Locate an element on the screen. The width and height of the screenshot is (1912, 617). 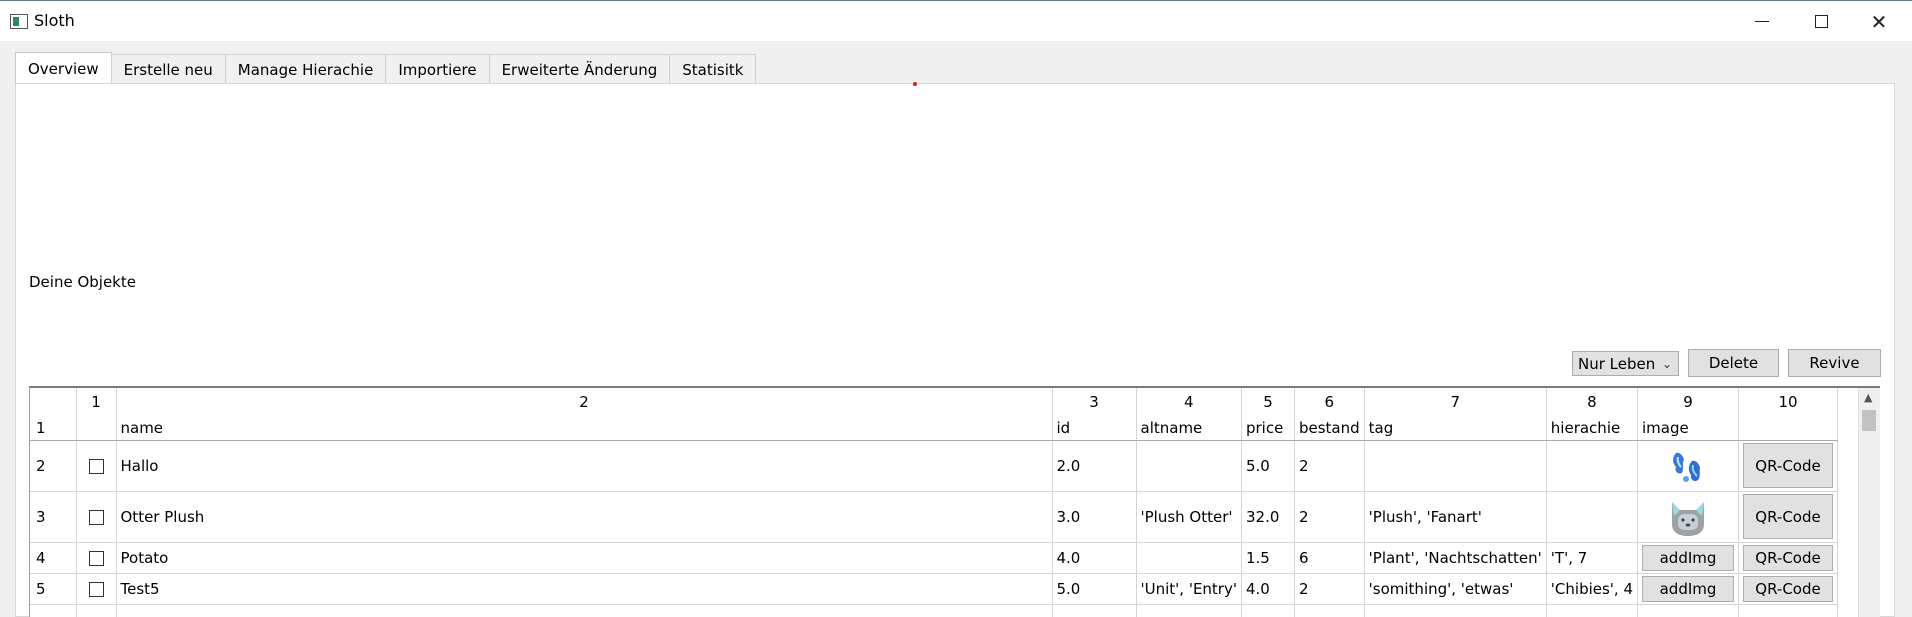
close-icon: ✕ is located at coordinates (1879, 21).